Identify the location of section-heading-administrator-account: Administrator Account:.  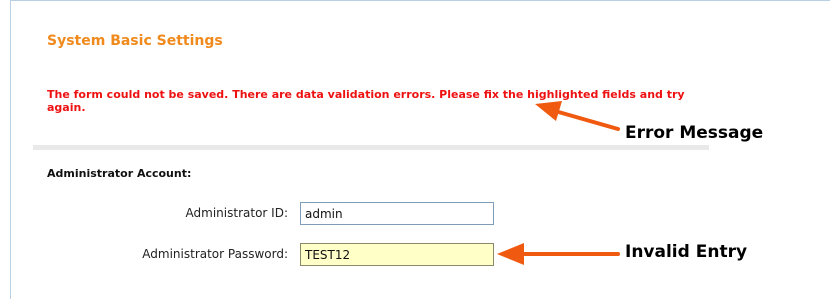
(119, 173).